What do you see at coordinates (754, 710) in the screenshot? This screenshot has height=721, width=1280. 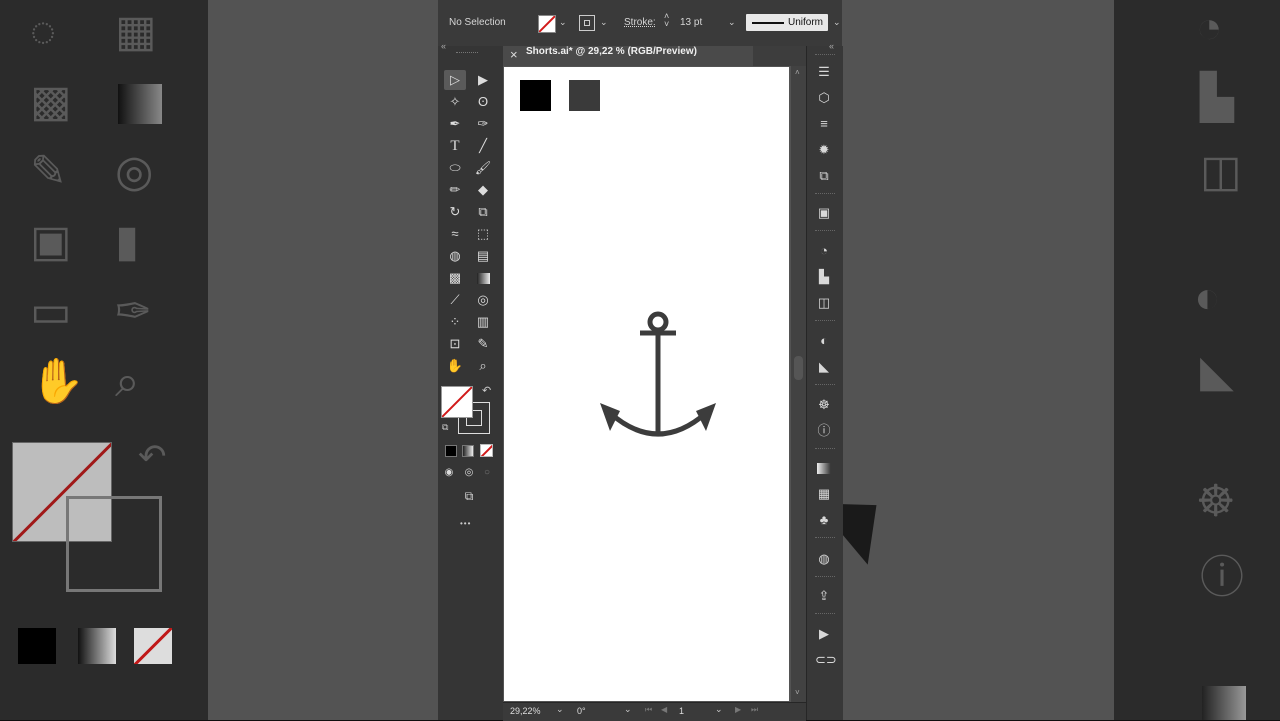 I see `last-artboard-icon: ⏭` at bounding box center [754, 710].